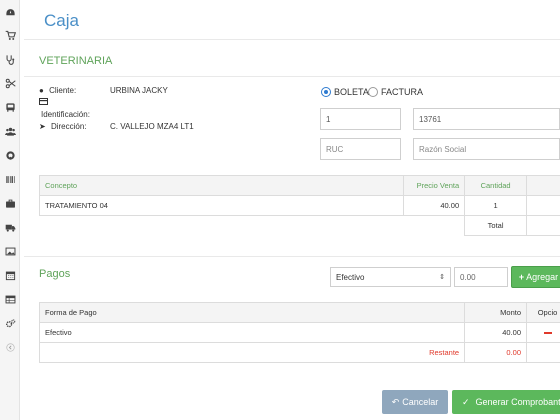  Describe the element at coordinates (543, 185) in the screenshot. I see `col-extra` at that location.